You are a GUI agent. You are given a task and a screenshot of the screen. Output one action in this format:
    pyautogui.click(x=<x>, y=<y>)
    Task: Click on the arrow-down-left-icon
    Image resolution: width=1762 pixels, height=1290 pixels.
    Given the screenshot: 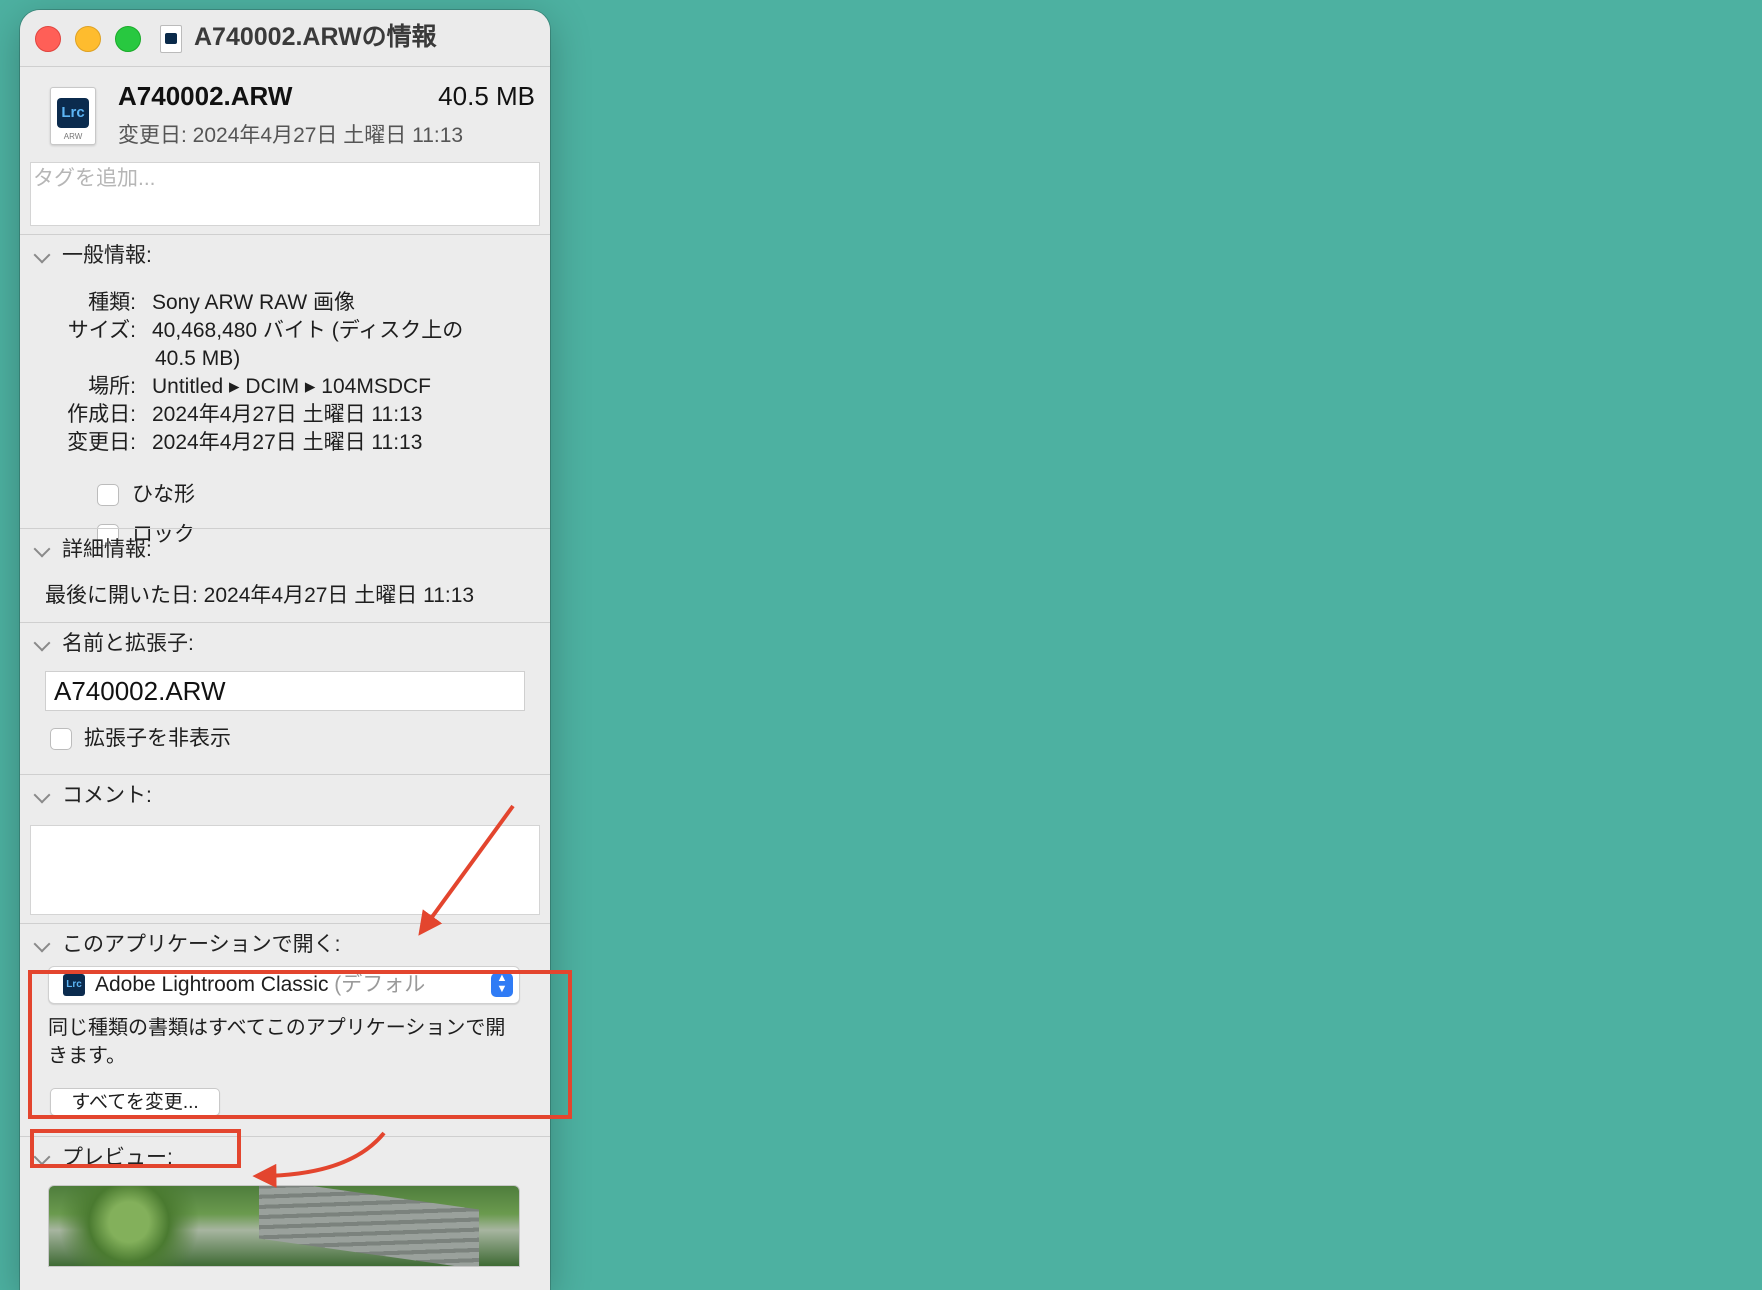 What is the action you would take?
    pyautogui.click(x=466, y=870)
    